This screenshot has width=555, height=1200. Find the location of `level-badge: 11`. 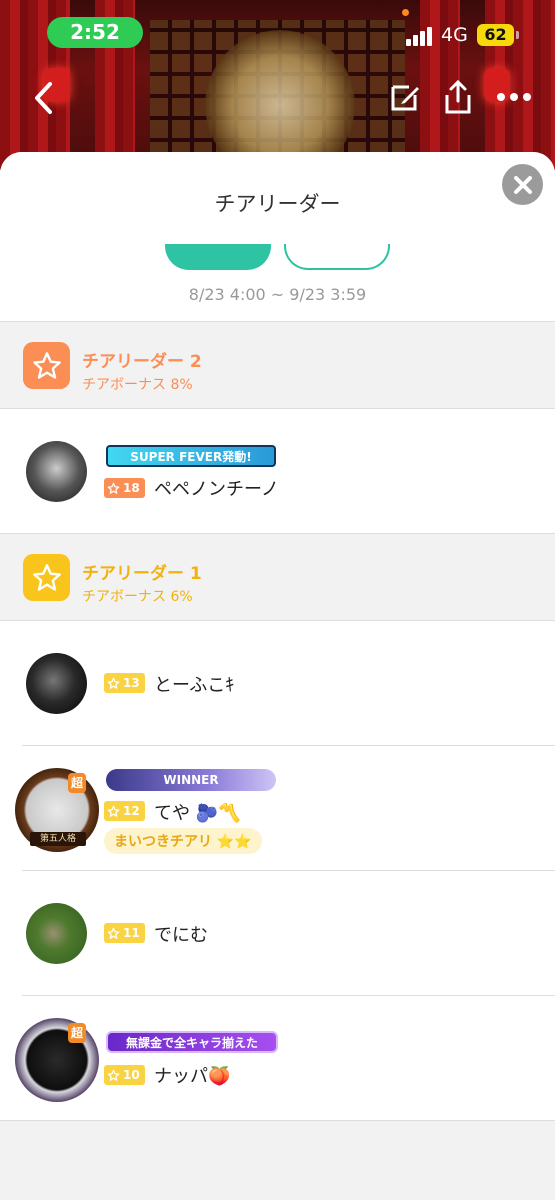

level-badge: 11 is located at coordinates (124, 933).